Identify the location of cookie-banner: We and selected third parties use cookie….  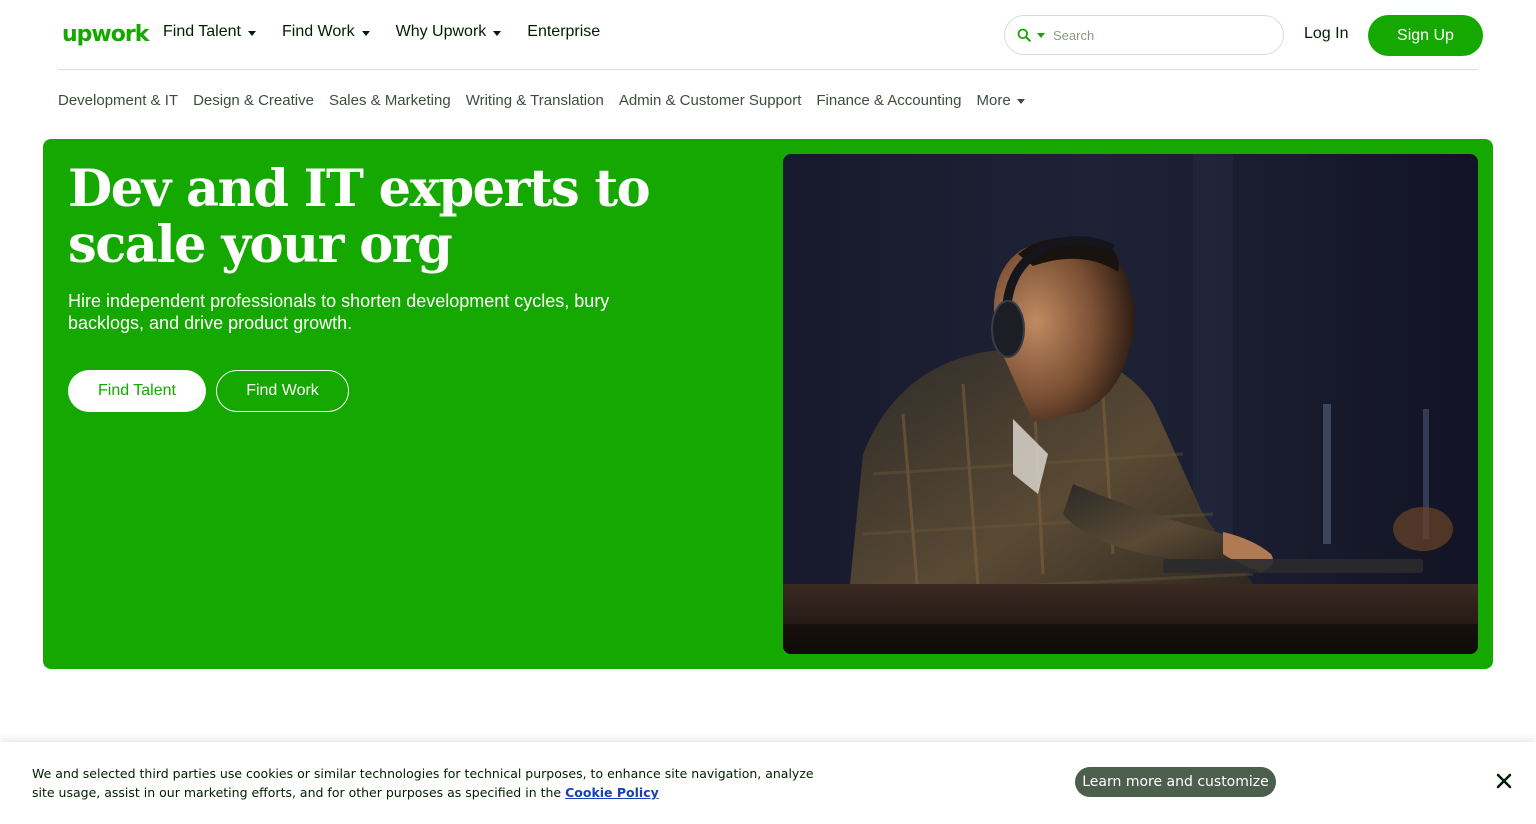
(768, 783).